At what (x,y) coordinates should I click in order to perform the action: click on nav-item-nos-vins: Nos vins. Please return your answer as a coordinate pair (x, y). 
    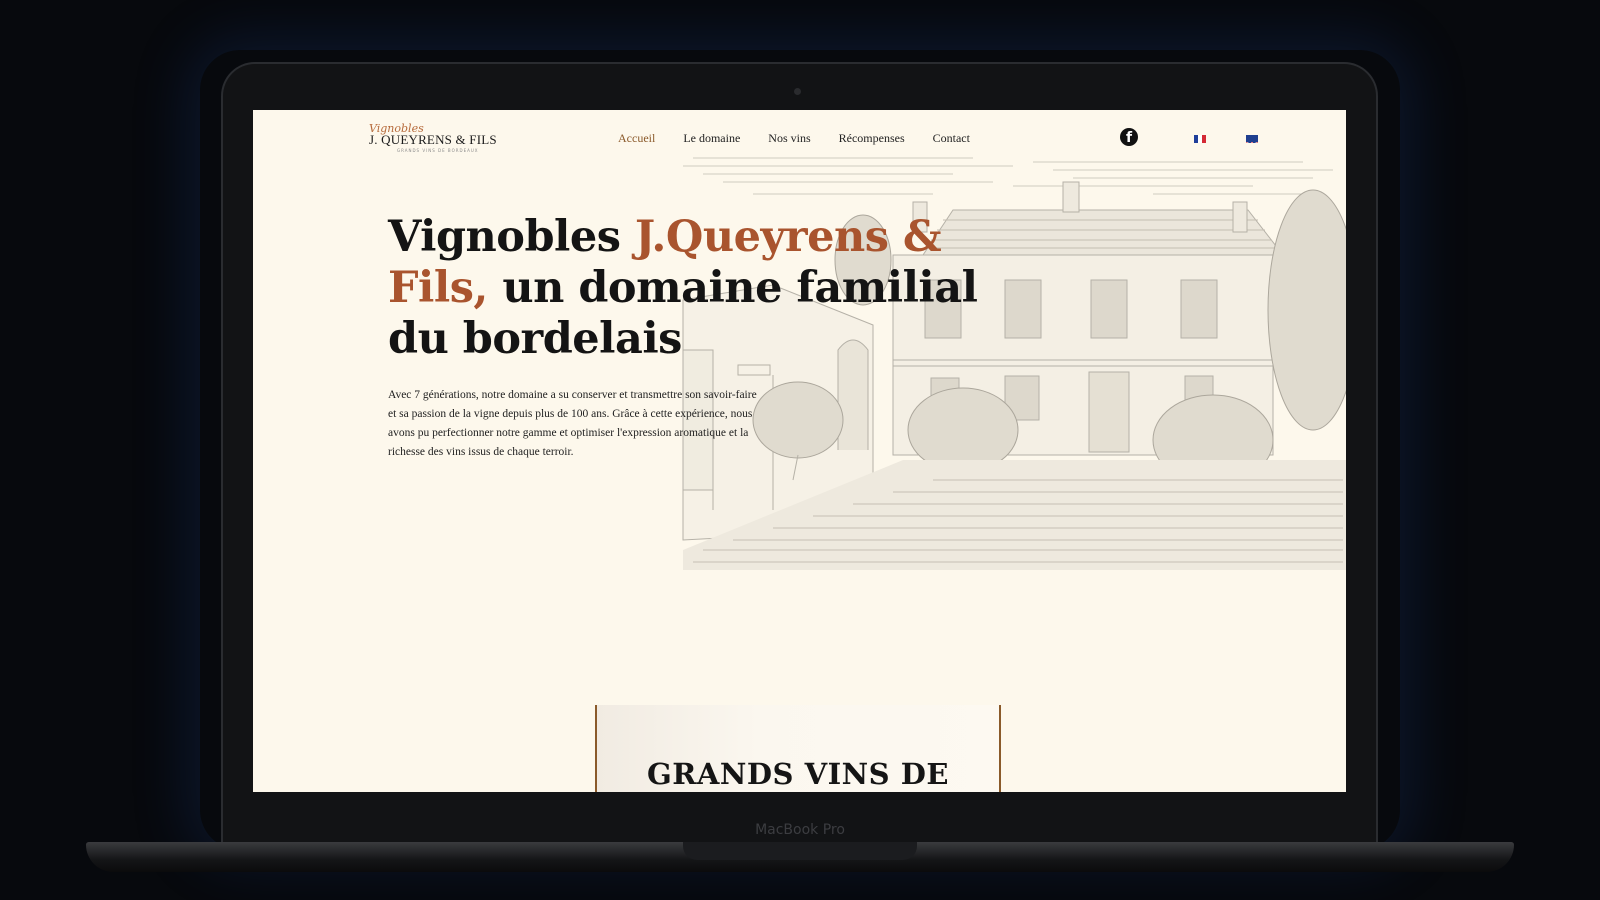
    Looking at the image, I should click on (789, 138).